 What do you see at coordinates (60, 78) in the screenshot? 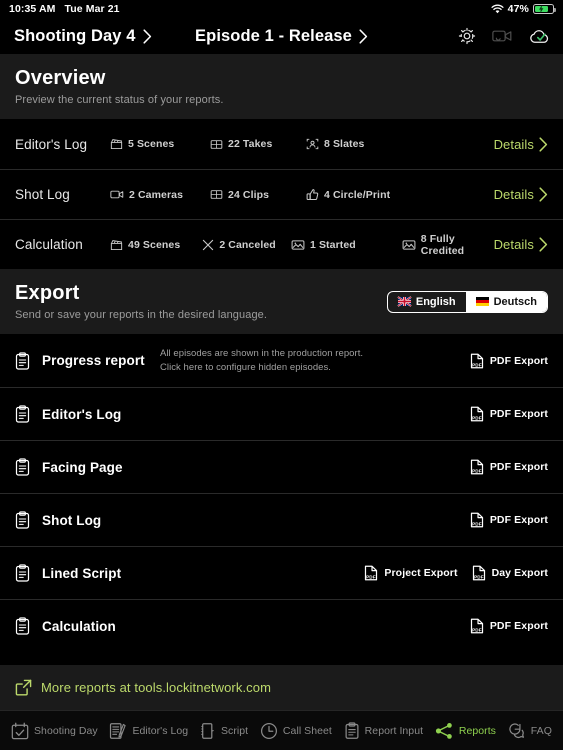
I see `overview-title: Overview` at bounding box center [60, 78].